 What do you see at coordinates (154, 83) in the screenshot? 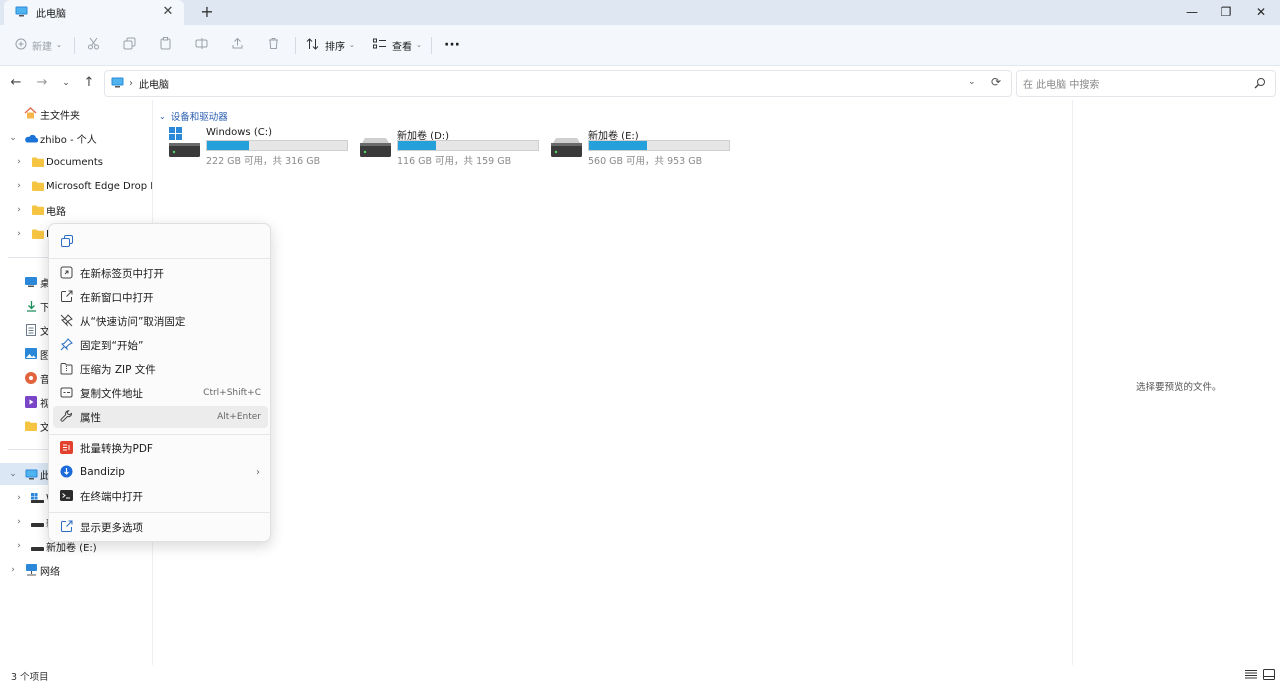
I see `breadcrumb-this-pc: 此电脑` at bounding box center [154, 83].